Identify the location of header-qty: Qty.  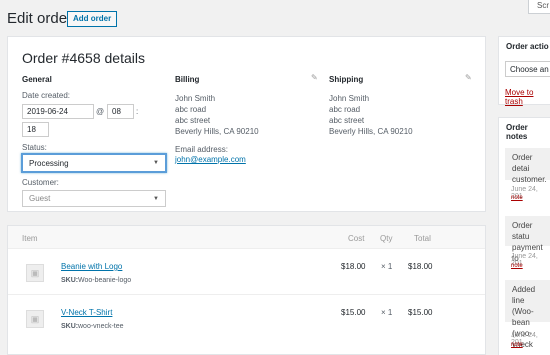
(386, 238).